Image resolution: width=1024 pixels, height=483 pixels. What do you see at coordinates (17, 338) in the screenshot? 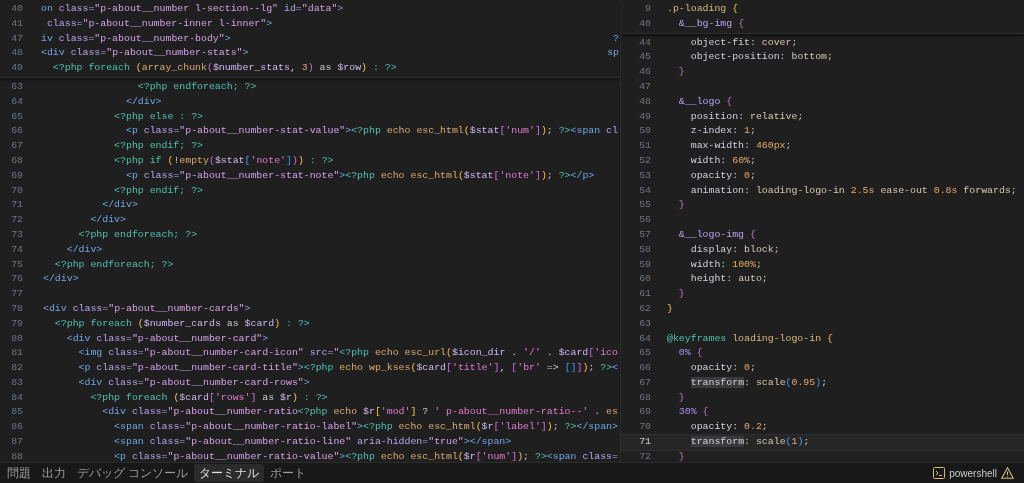
I see `line-number: 80` at bounding box center [17, 338].